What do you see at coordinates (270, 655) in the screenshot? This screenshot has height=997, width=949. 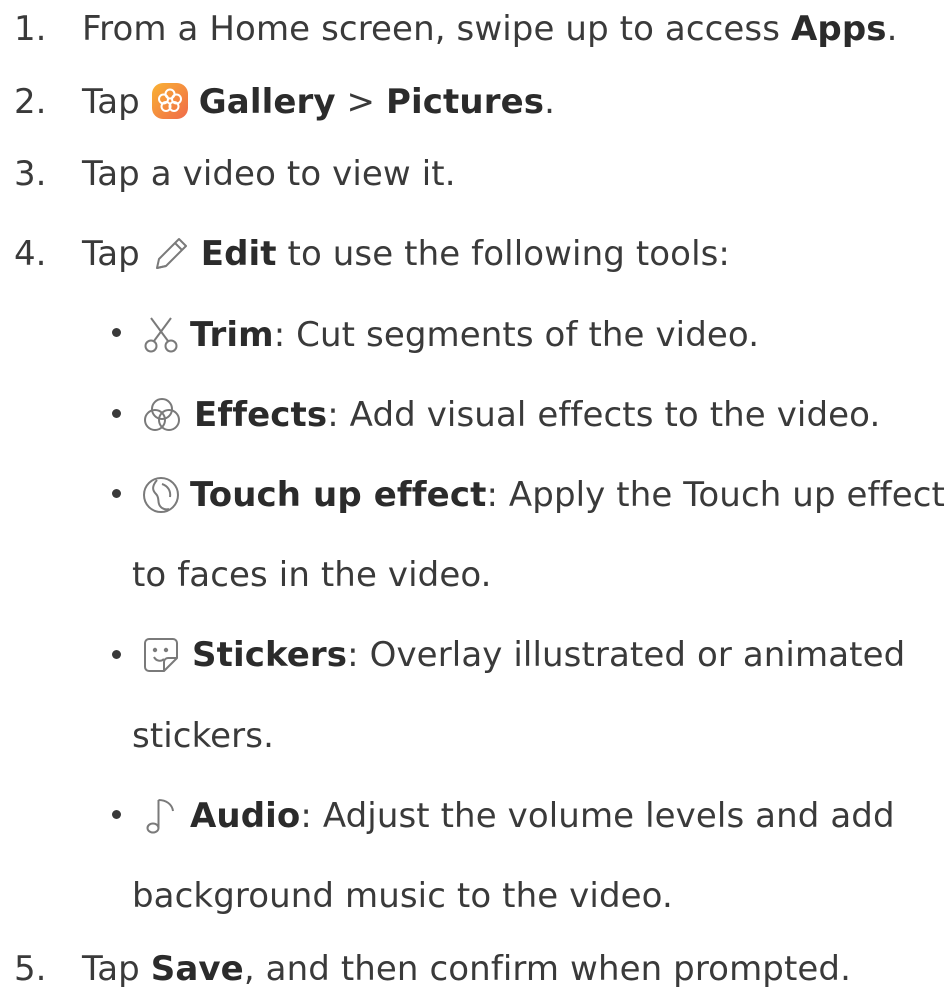 I see `stickers-label: Stickers` at bounding box center [270, 655].